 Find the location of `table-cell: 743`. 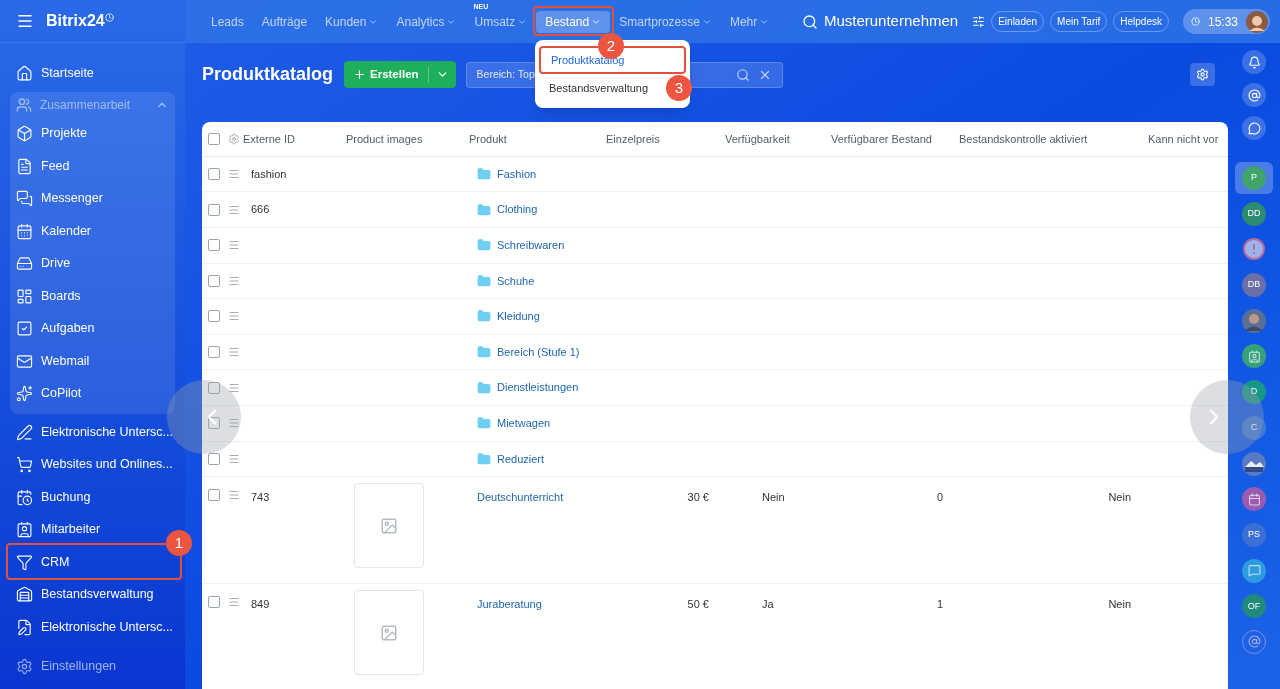

table-cell: 743 is located at coordinates (260, 497).